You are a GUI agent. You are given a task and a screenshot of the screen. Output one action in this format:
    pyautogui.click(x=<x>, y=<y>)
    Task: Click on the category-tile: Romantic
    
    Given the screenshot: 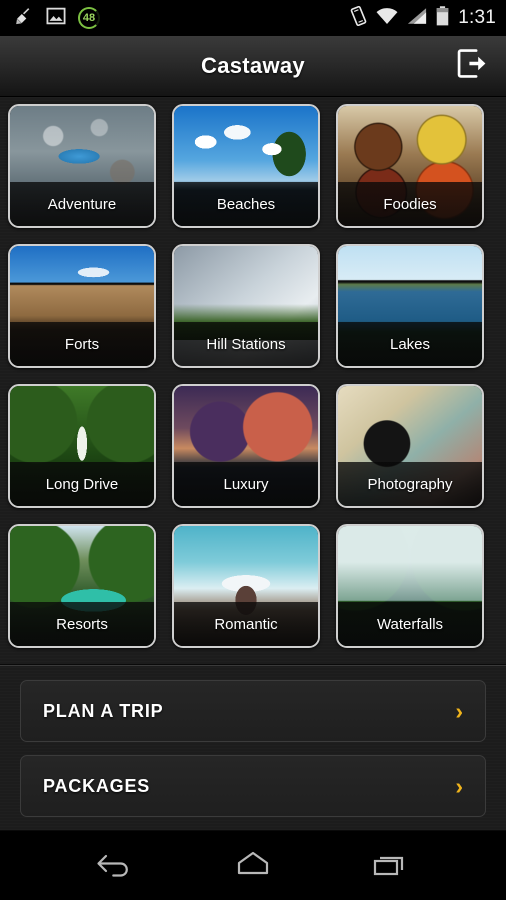 What is the action you would take?
    pyautogui.click(x=246, y=586)
    